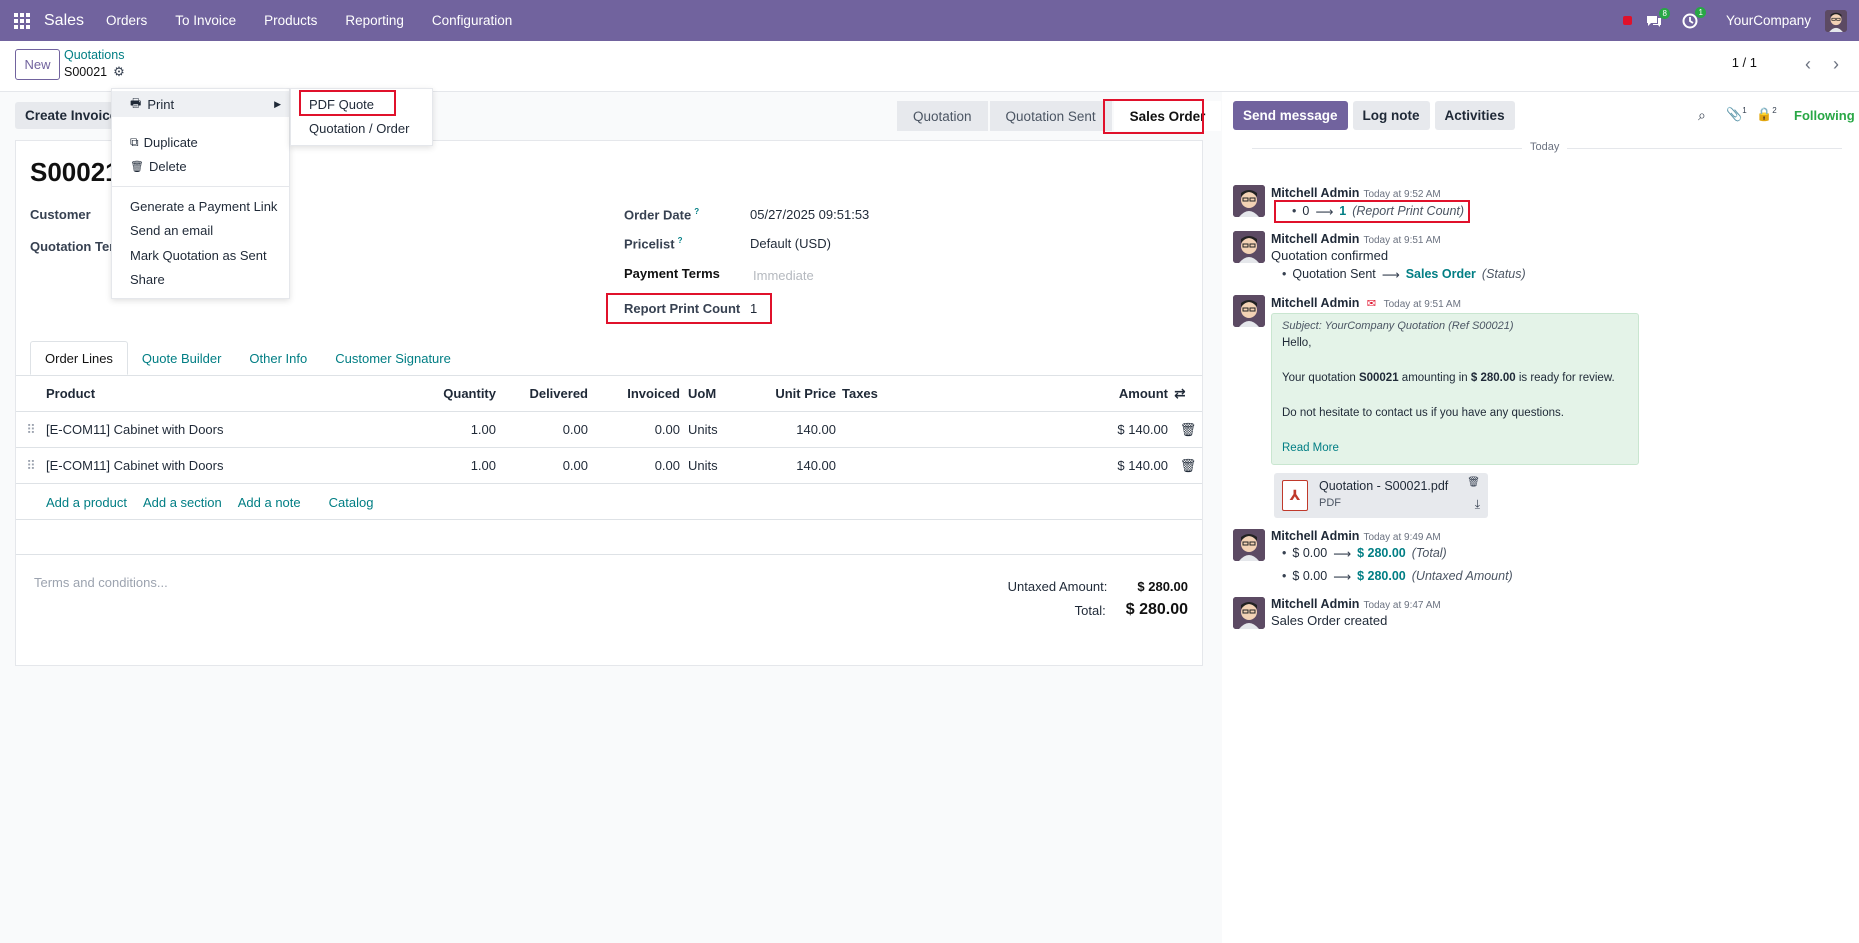  Describe the element at coordinates (136, 102) in the screenshot. I see `print-icon: 🖶` at that location.